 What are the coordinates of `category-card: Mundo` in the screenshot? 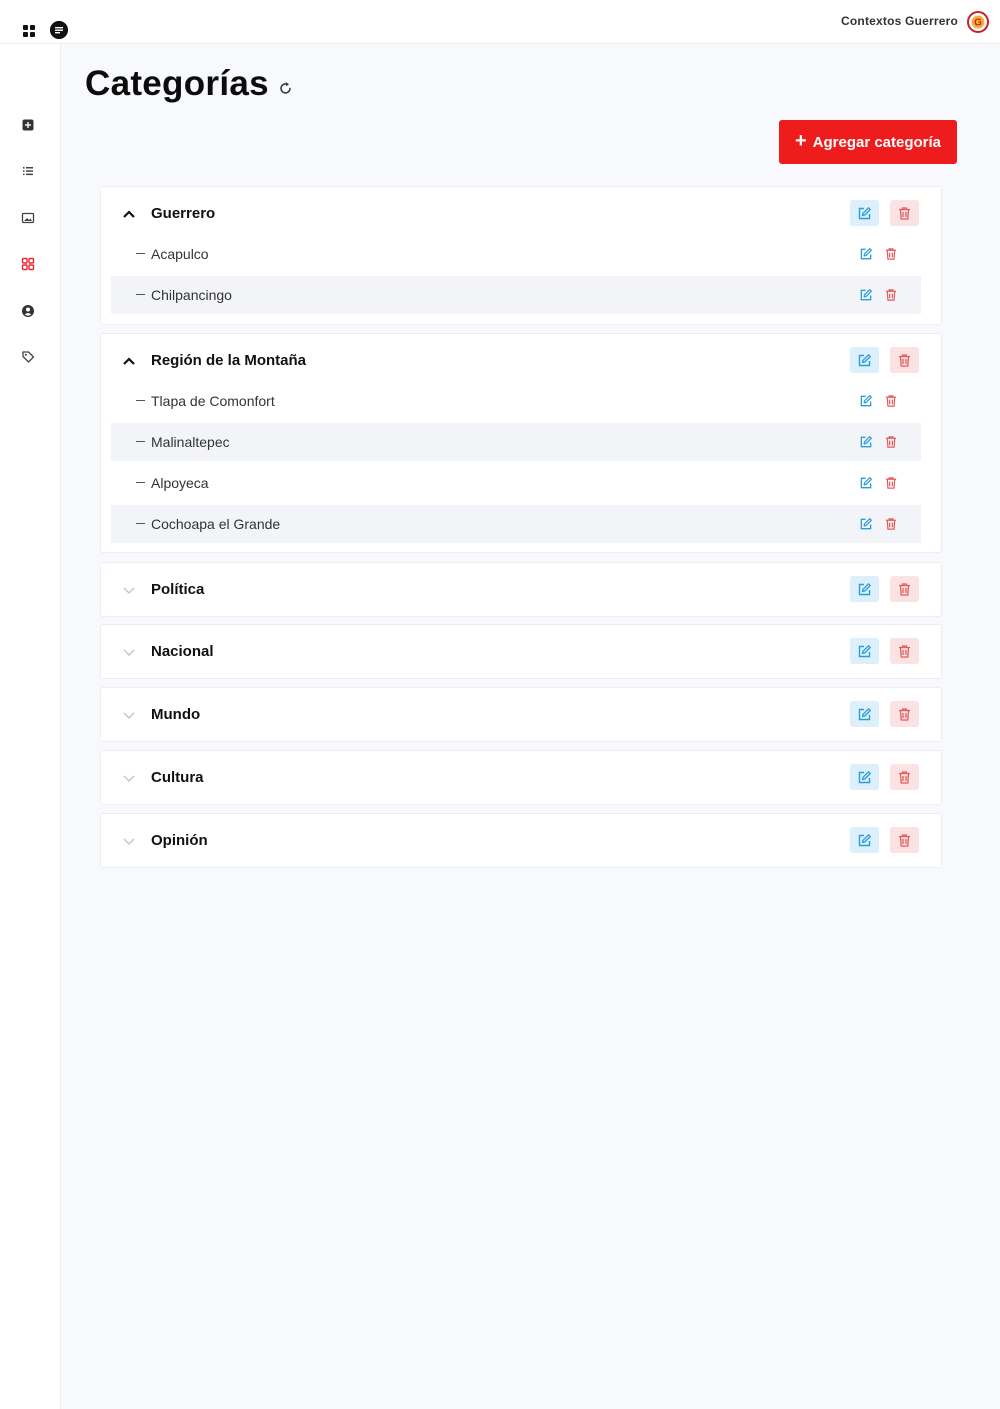 It's located at (521, 714).